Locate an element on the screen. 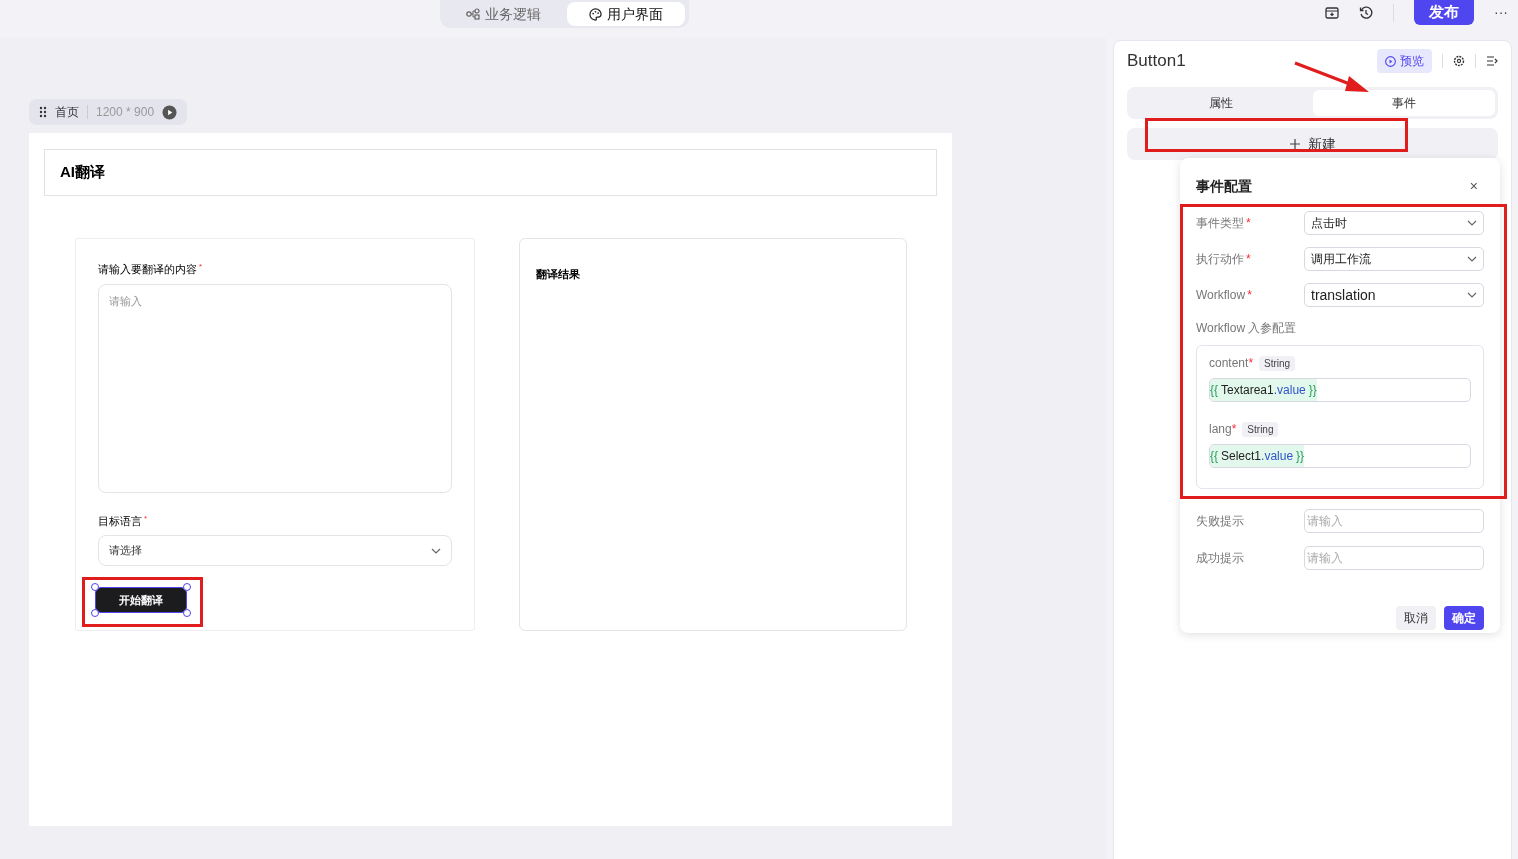 Image resolution: width=1518 pixels, height=859 pixels. preview-button: 预览 is located at coordinates (1404, 61).